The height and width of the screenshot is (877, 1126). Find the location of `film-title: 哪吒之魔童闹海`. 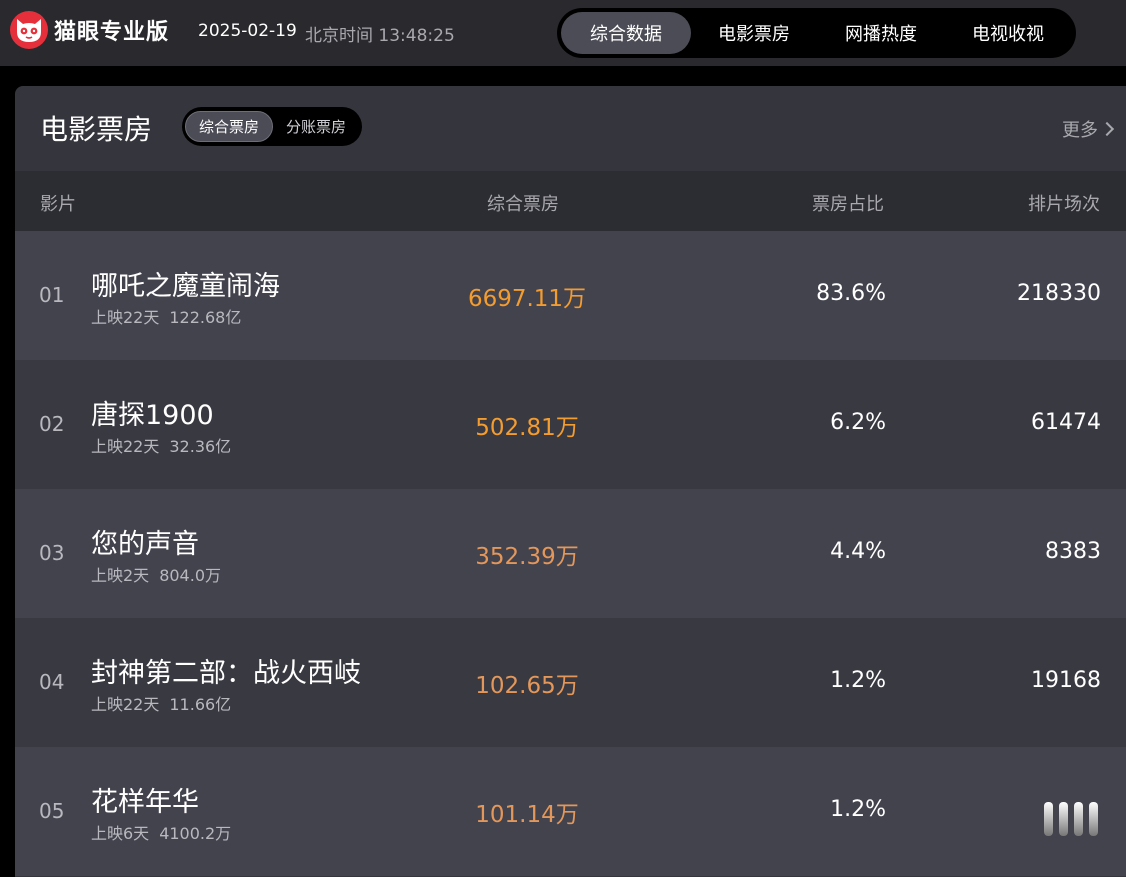

film-title: 哪吒之魔童闹海 is located at coordinates (185, 286).